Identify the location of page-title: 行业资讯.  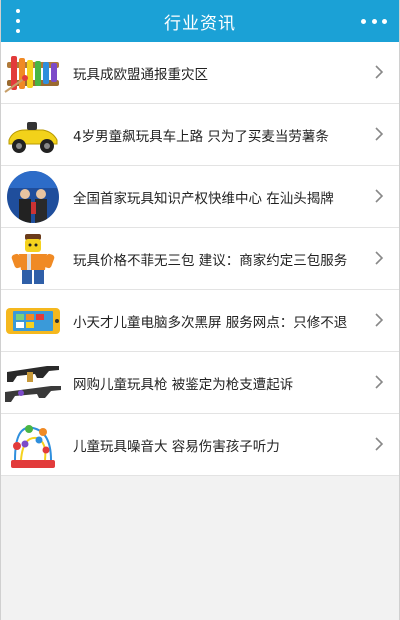
(200, 23).